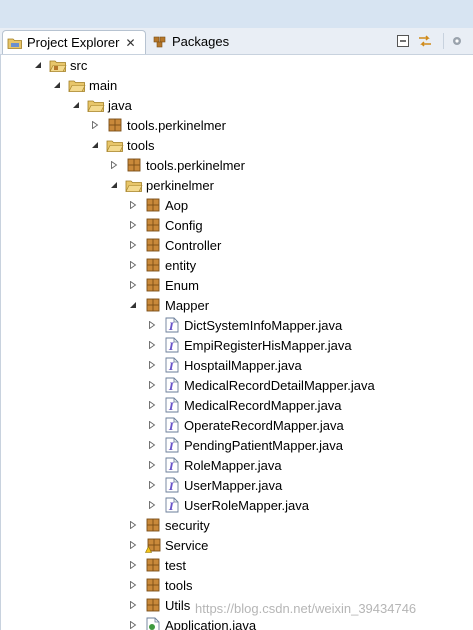 This screenshot has width=473, height=630. What do you see at coordinates (245, 445) in the screenshot?
I see `tree-item-pendingpatientmapper-java: I PendingPatientMapper.java` at bounding box center [245, 445].